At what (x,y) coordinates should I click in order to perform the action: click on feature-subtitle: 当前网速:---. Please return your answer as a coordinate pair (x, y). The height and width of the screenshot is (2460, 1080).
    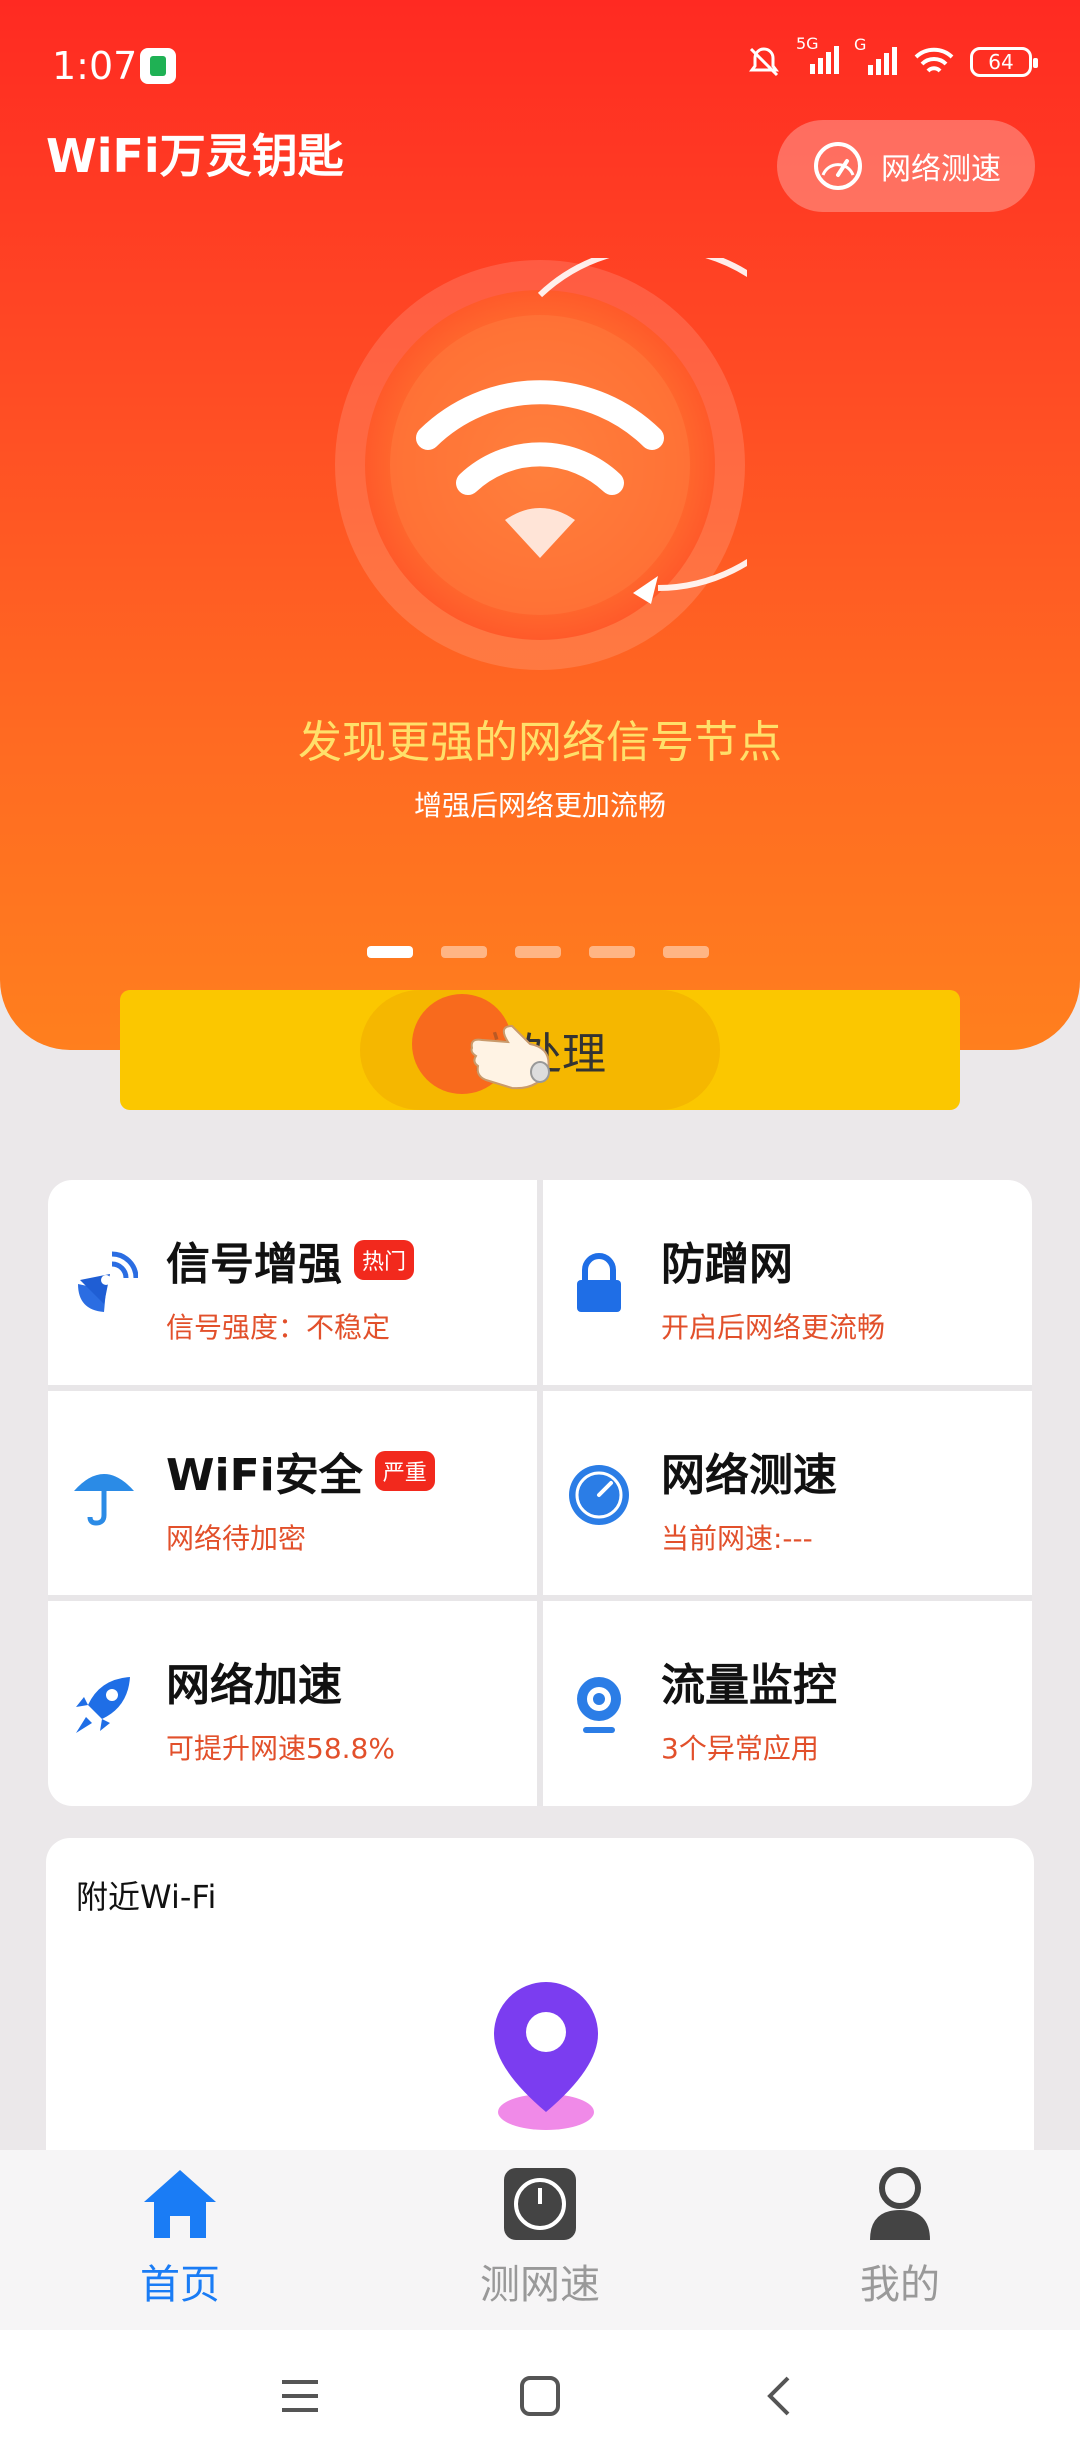
    Looking at the image, I should click on (737, 1538).